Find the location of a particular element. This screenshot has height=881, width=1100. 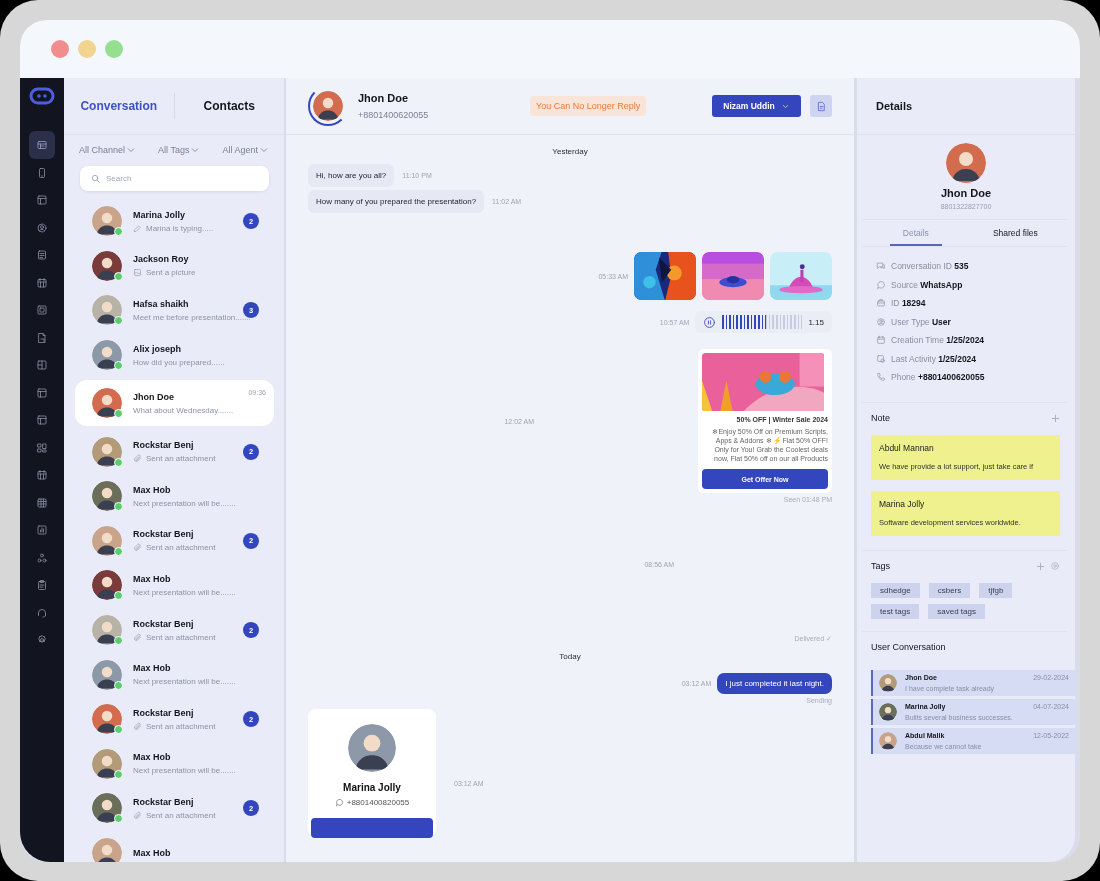

detail-text: Source WhatsApp is located at coordinates (927, 284).